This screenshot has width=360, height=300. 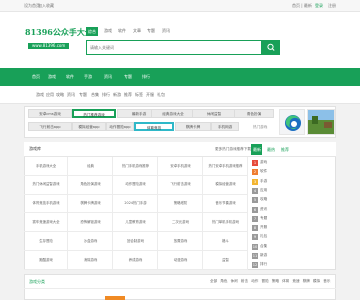 What do you see at coordinates (225, 223) in the screenshot?
I see `grid-cell: 热门单机手机游戏` at bounding box center [225, 223].